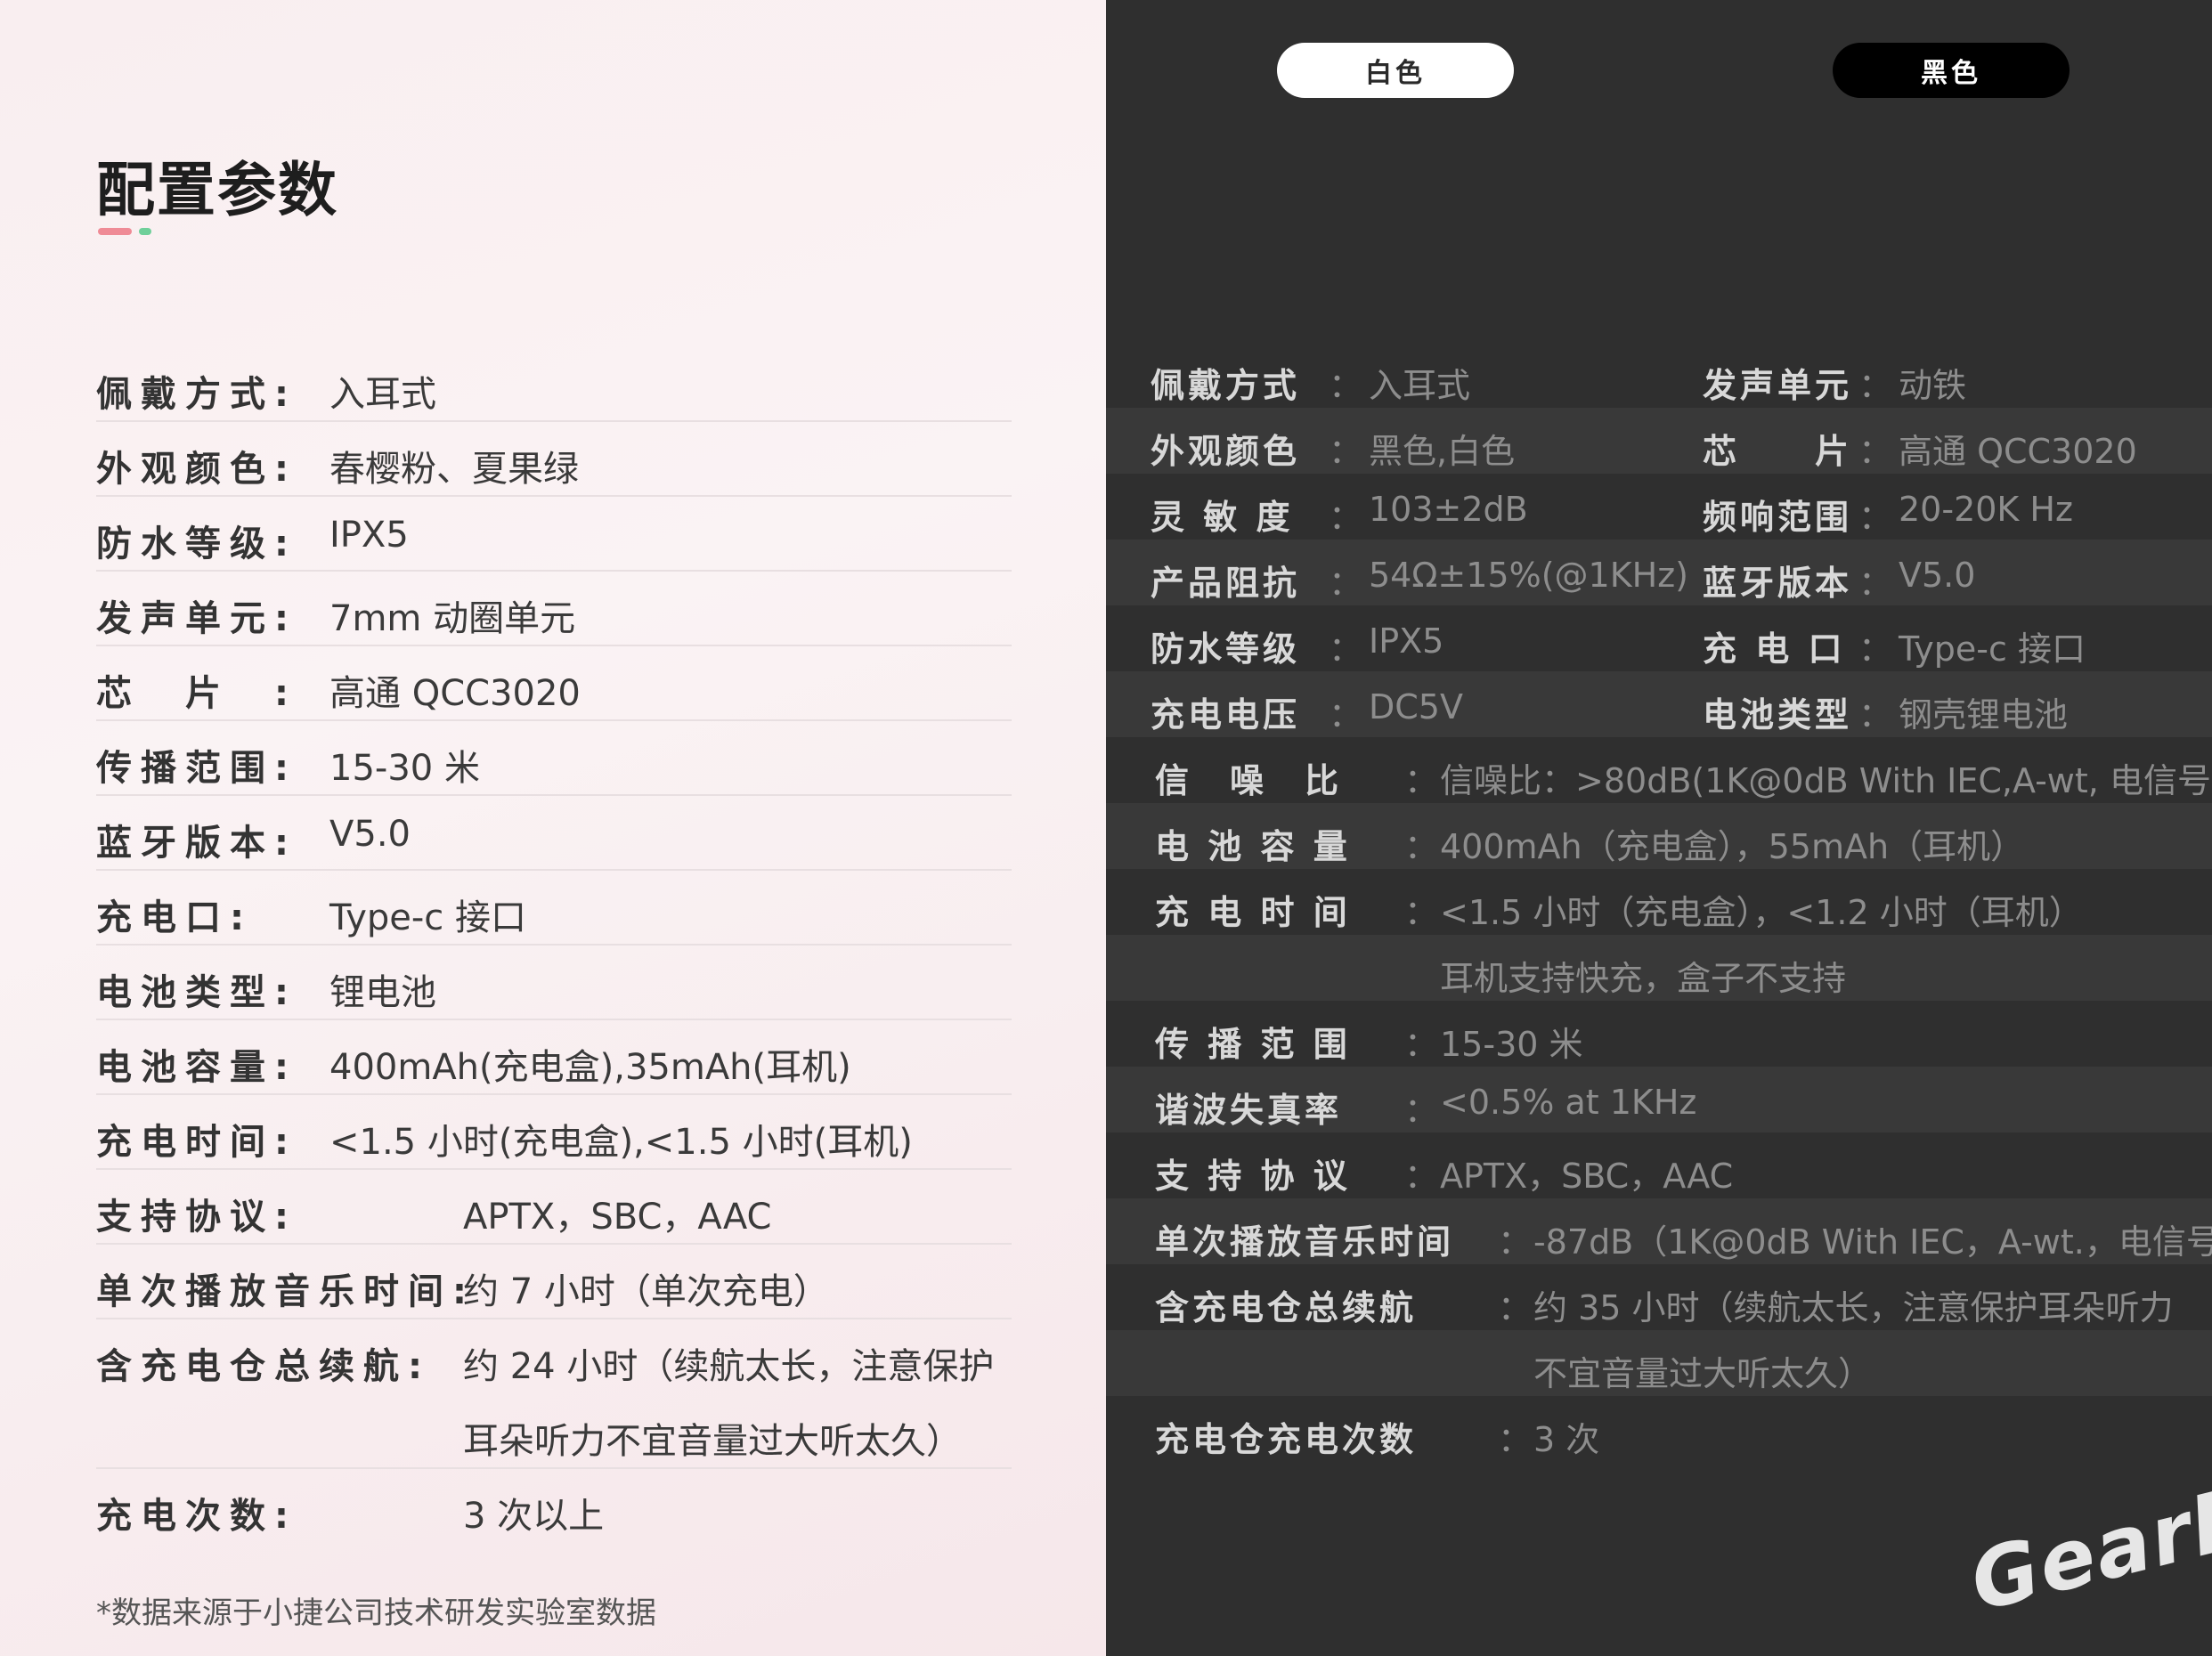  Describe the element at coordinates (376, 1613) in the screenshot. I see `footnote: *数据来源于小捷公司技术研发实验室数据` at that location.